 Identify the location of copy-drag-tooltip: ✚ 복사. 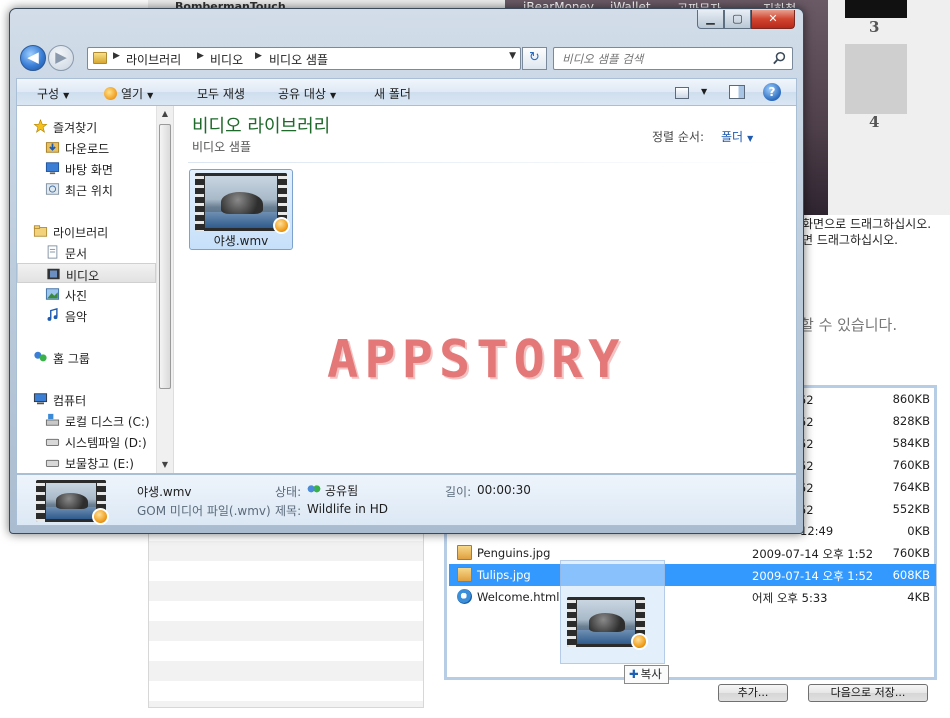
(646, 674).